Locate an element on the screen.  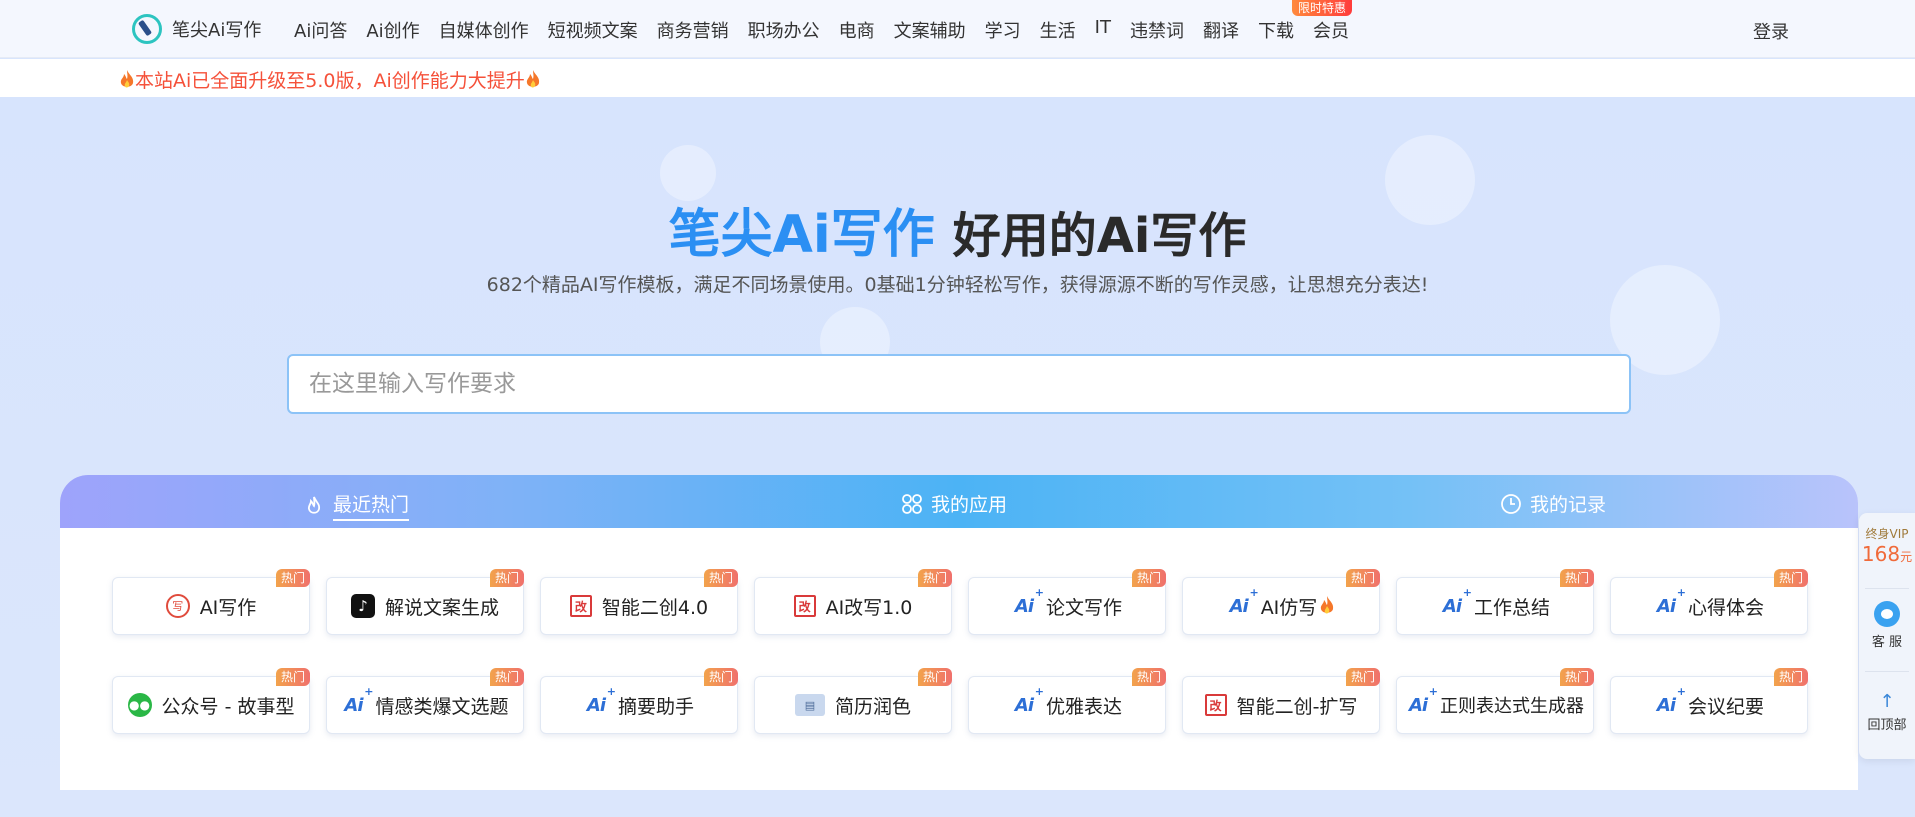
card-label: AI仿写 is located at coordinates (1289, 607).